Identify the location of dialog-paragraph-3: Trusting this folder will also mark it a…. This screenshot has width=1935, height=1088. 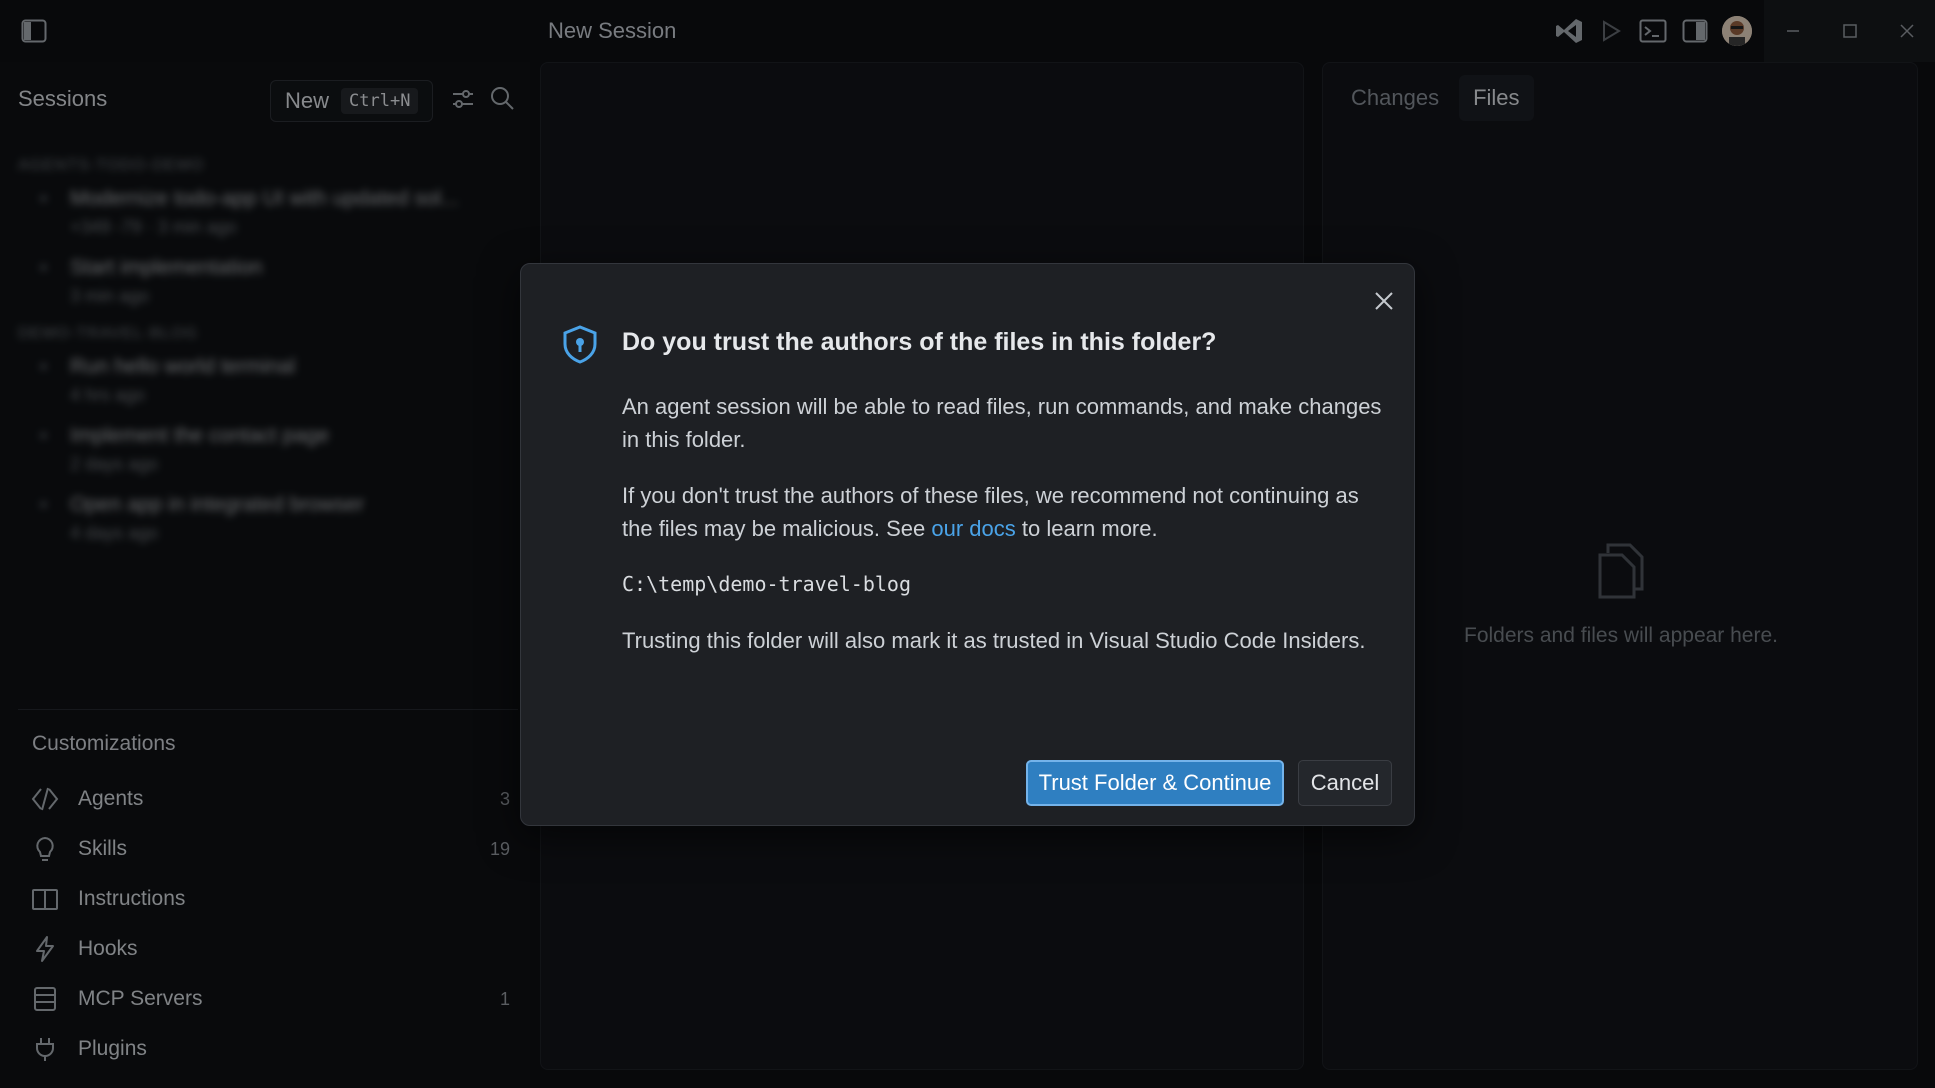
(994, 640).